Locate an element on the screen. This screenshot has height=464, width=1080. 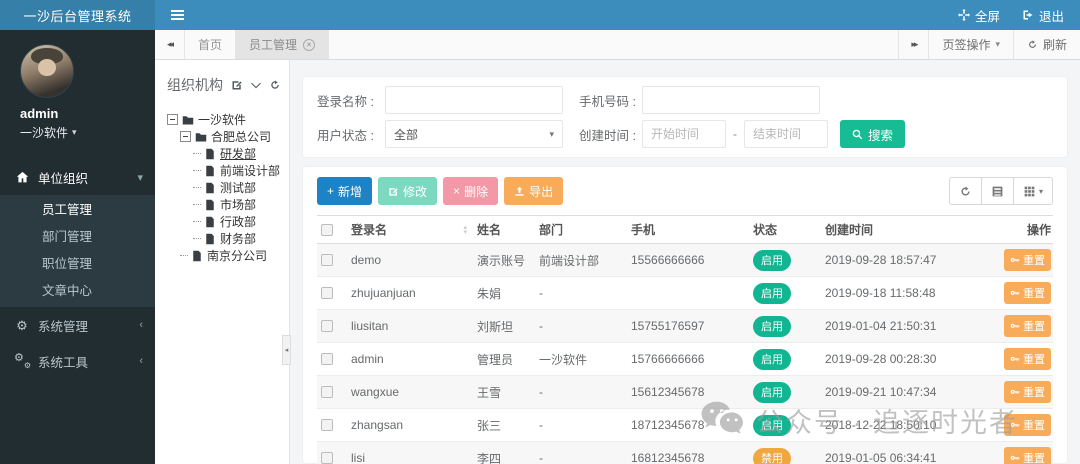
tab-首页: 首页 is located at coordinates (211, 44).